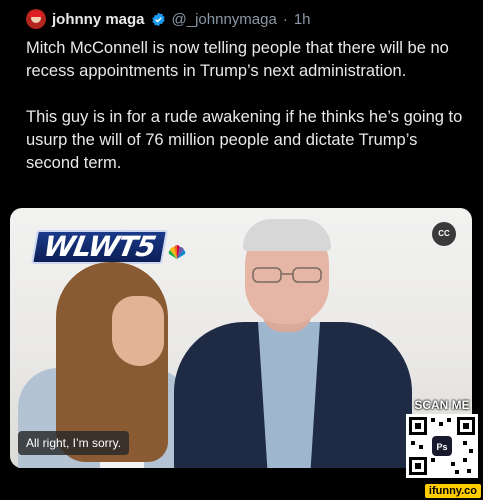 This screenshot has width=483, height=500. I want to click on display-name: johnny maga, so click(98, 19).